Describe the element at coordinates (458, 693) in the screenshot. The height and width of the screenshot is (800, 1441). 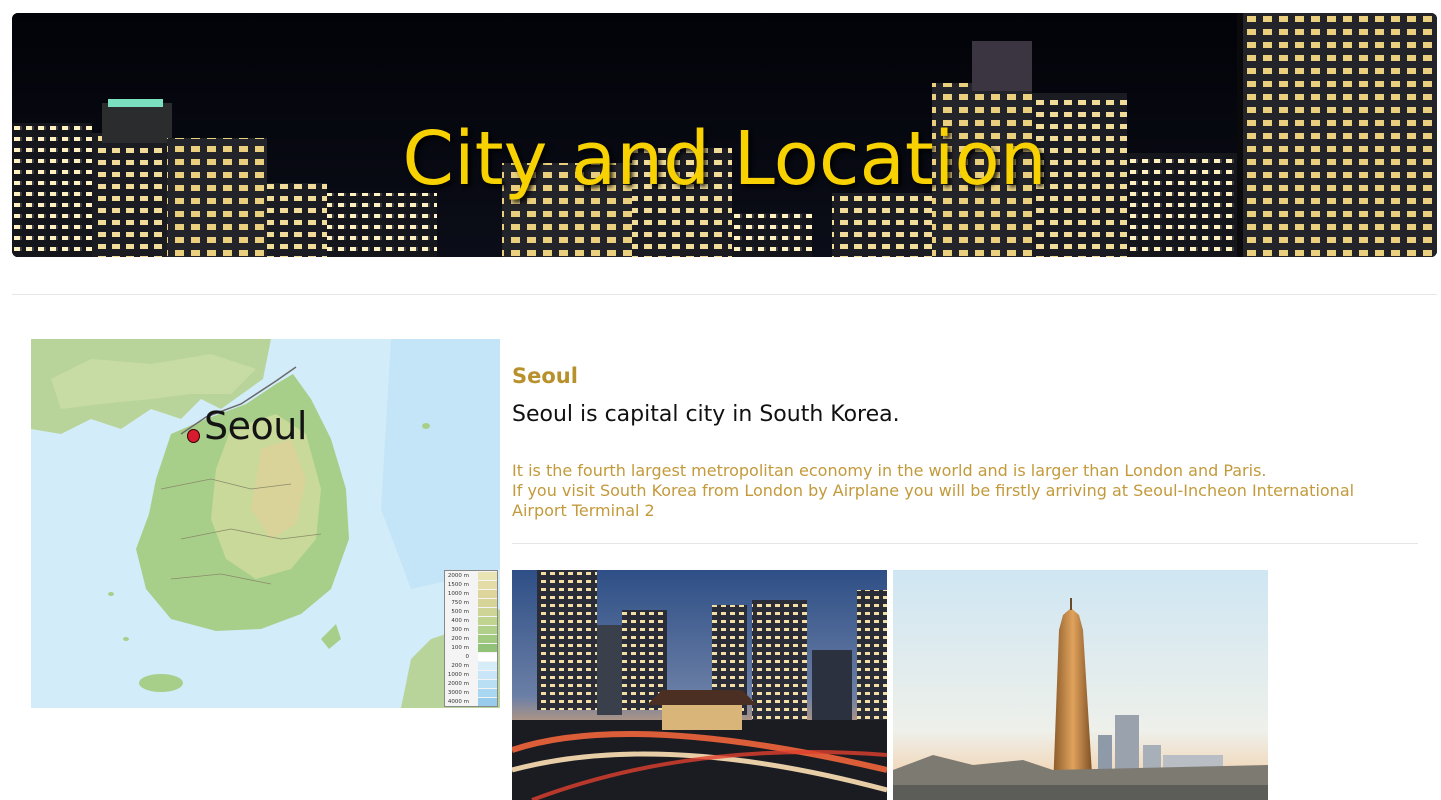
I see `legend-label: 3000 m` at that location.